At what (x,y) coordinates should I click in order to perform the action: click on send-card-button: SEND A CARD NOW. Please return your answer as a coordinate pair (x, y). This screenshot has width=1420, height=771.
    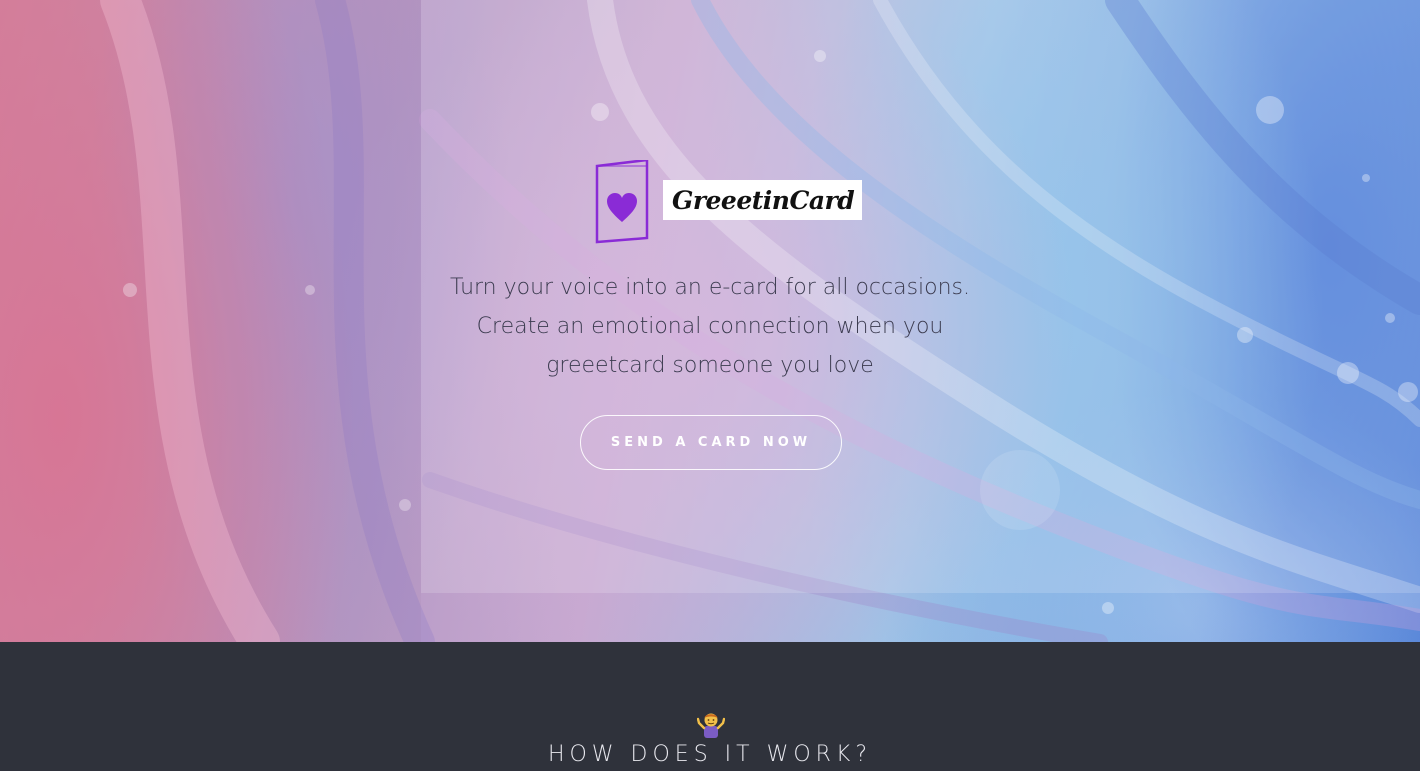
    Looking at the image, I should click on (711, 442).